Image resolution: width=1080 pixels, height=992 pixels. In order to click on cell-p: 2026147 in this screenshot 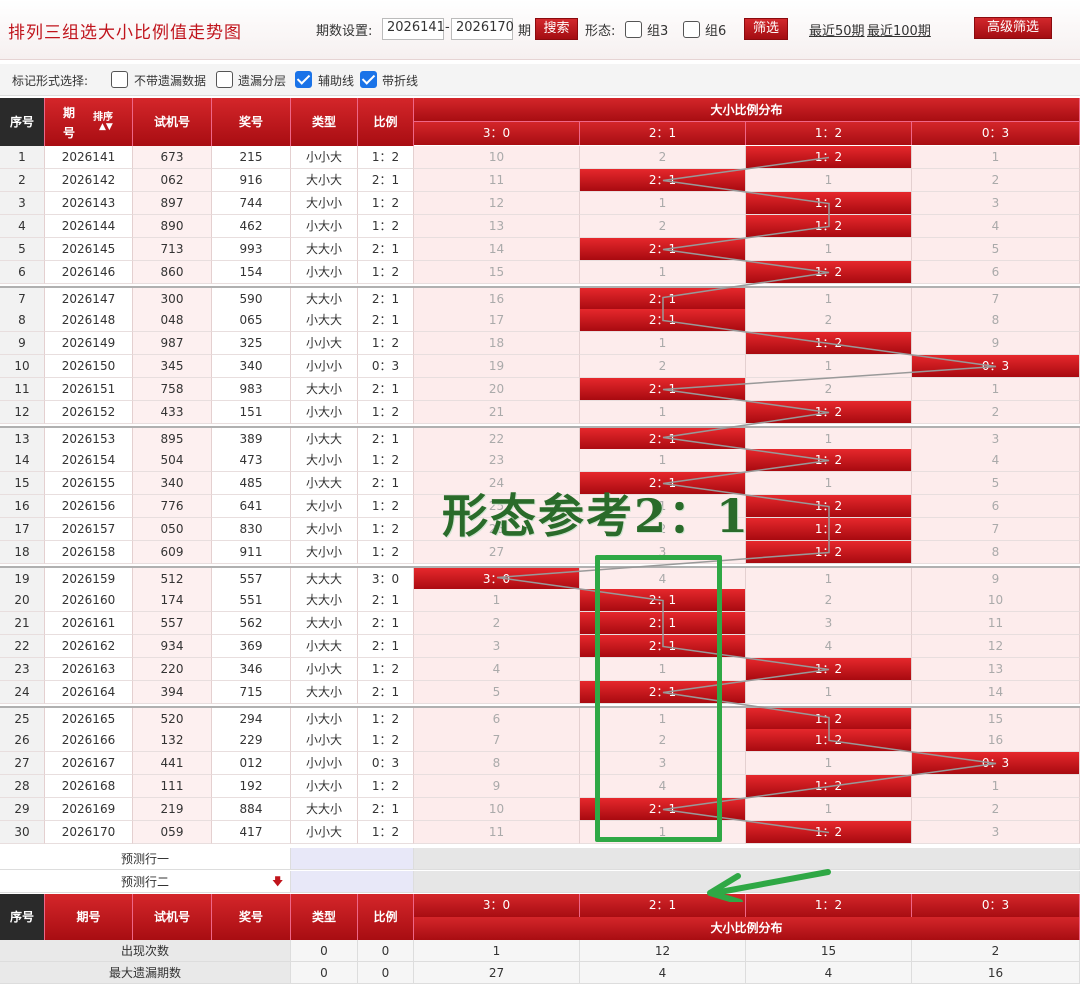, I will do `click(89, 299)`.